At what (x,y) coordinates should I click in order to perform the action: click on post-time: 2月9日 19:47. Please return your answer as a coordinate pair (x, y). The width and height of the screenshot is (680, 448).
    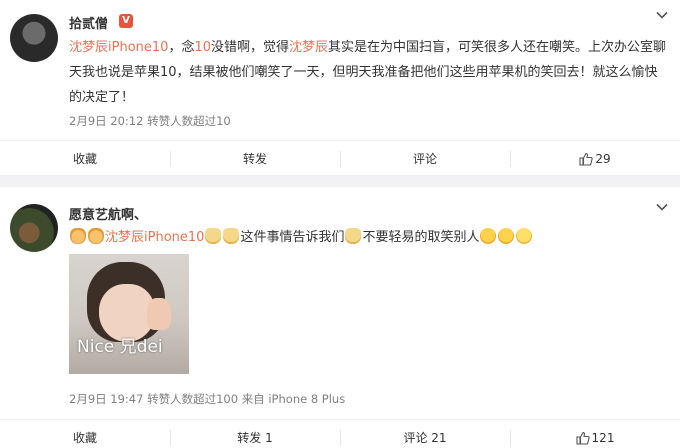
    Looking at the image, I should click on (106, 399).